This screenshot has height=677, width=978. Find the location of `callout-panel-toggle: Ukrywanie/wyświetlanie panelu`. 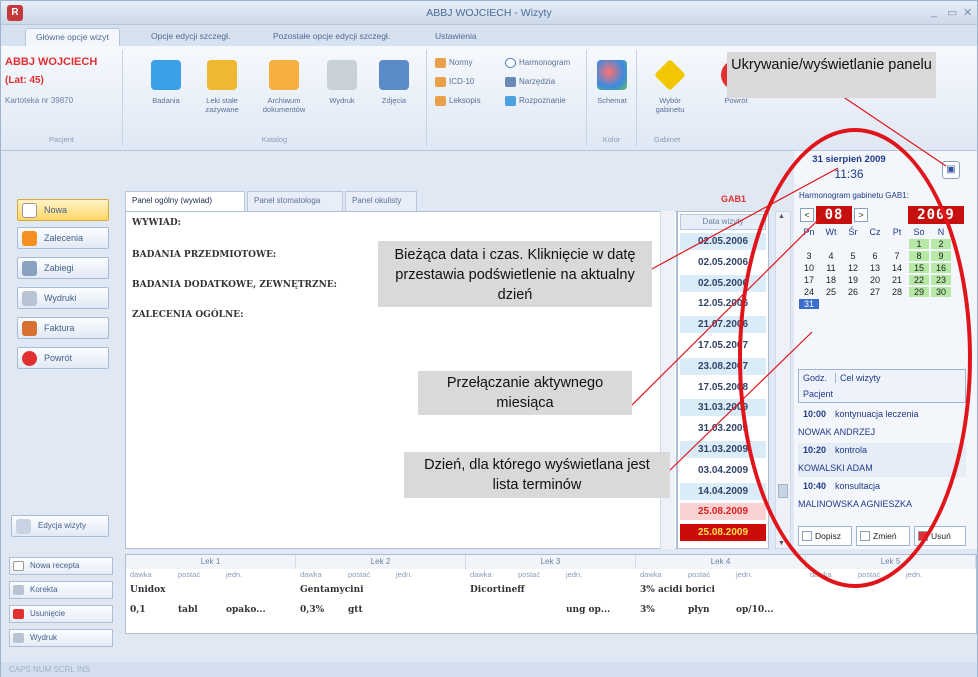

callout-panel-toggle: Ukrywanie/wyświetlanie panelu is located at coordinates (831, 75).